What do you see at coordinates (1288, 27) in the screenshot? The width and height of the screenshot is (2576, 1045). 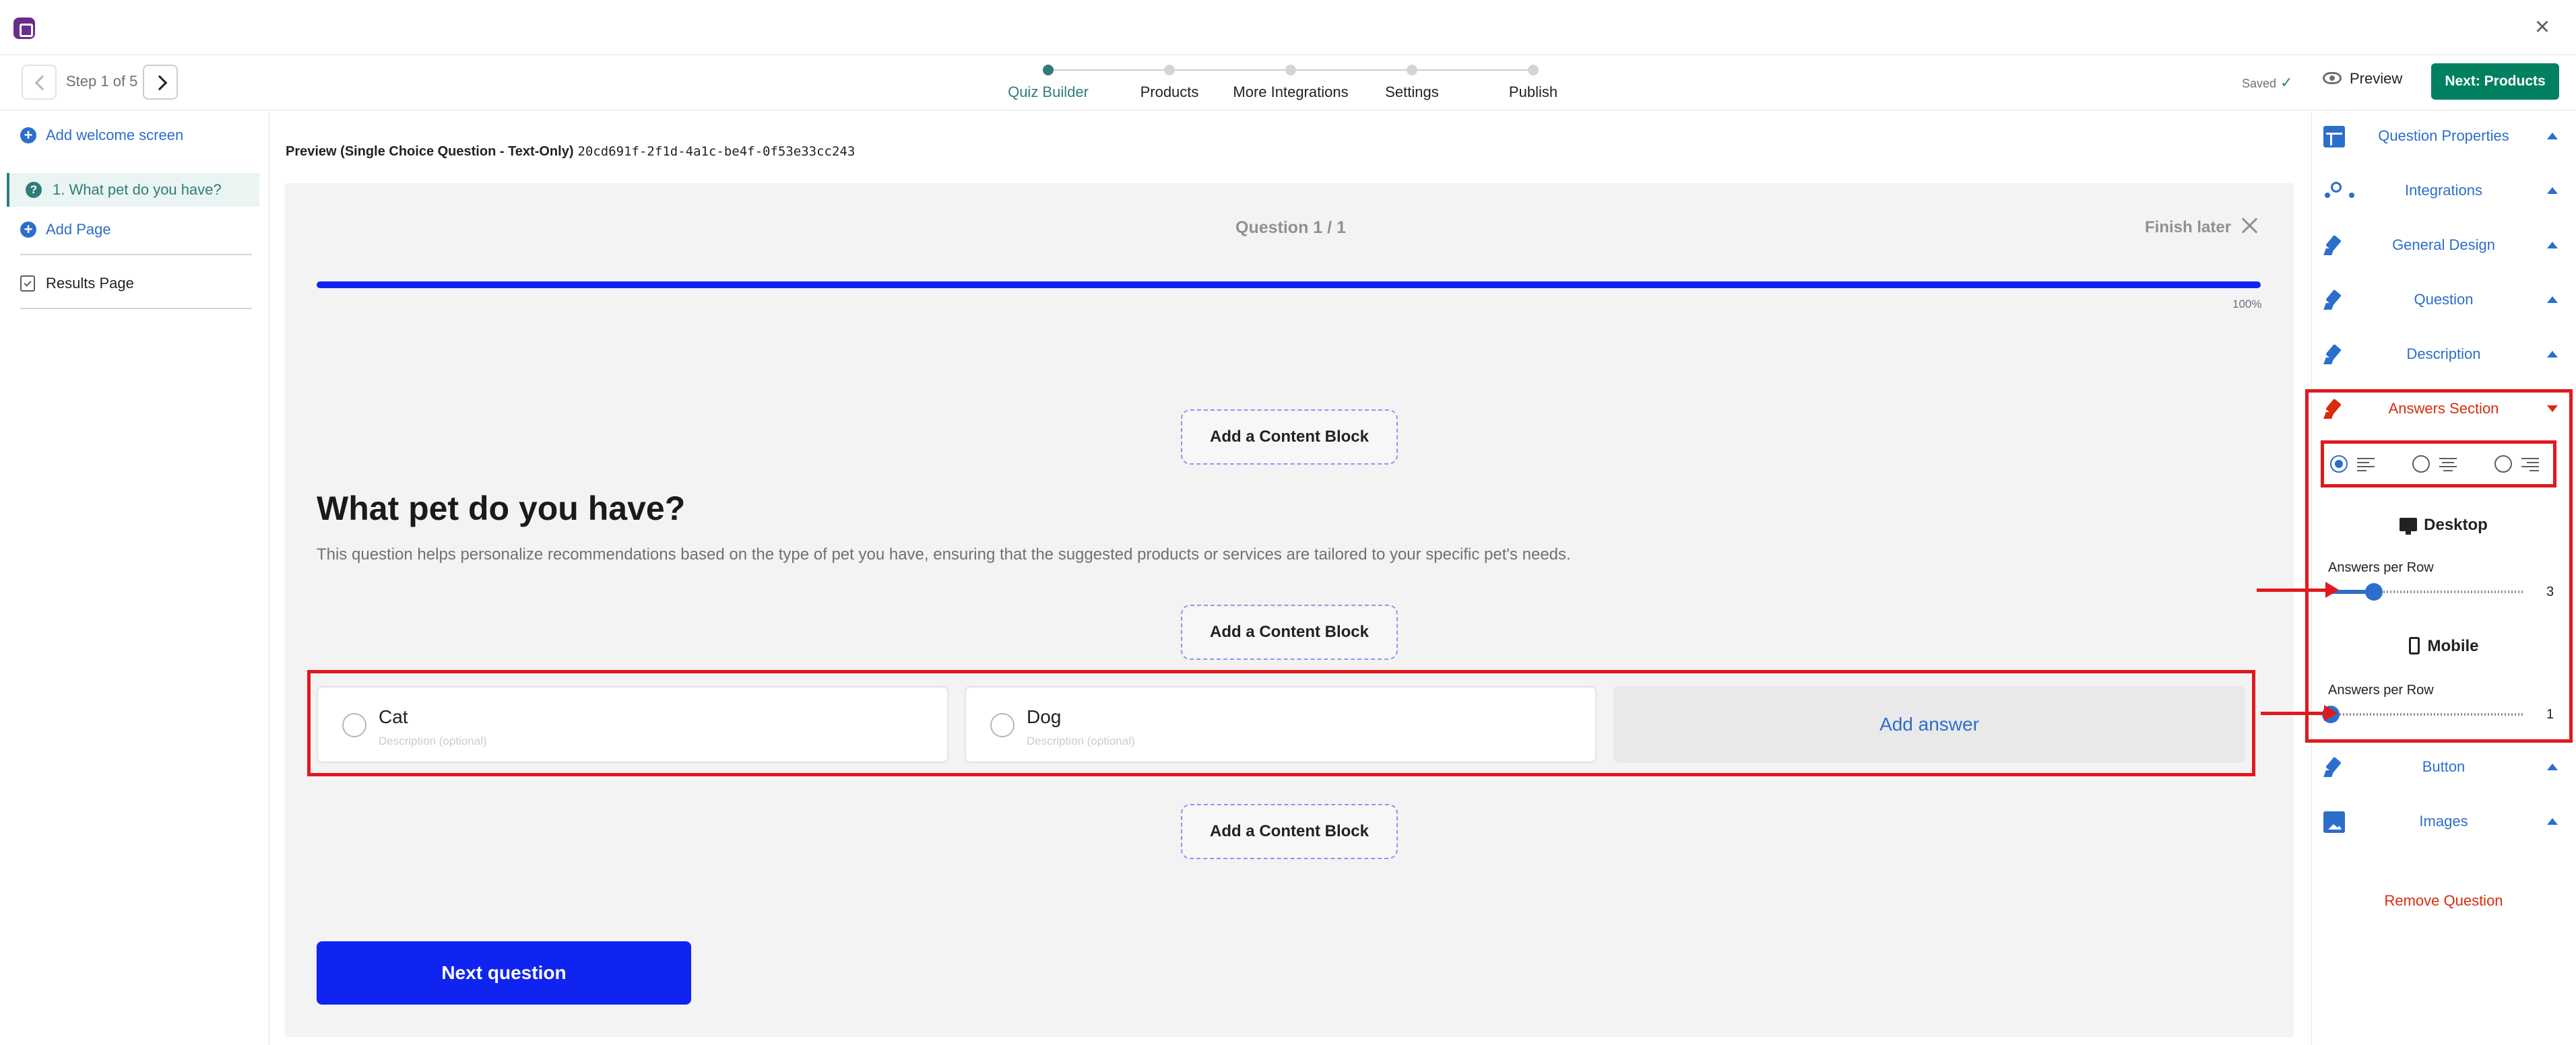 I see `window-titlebar: ×` at bounding box center [1288, 27].